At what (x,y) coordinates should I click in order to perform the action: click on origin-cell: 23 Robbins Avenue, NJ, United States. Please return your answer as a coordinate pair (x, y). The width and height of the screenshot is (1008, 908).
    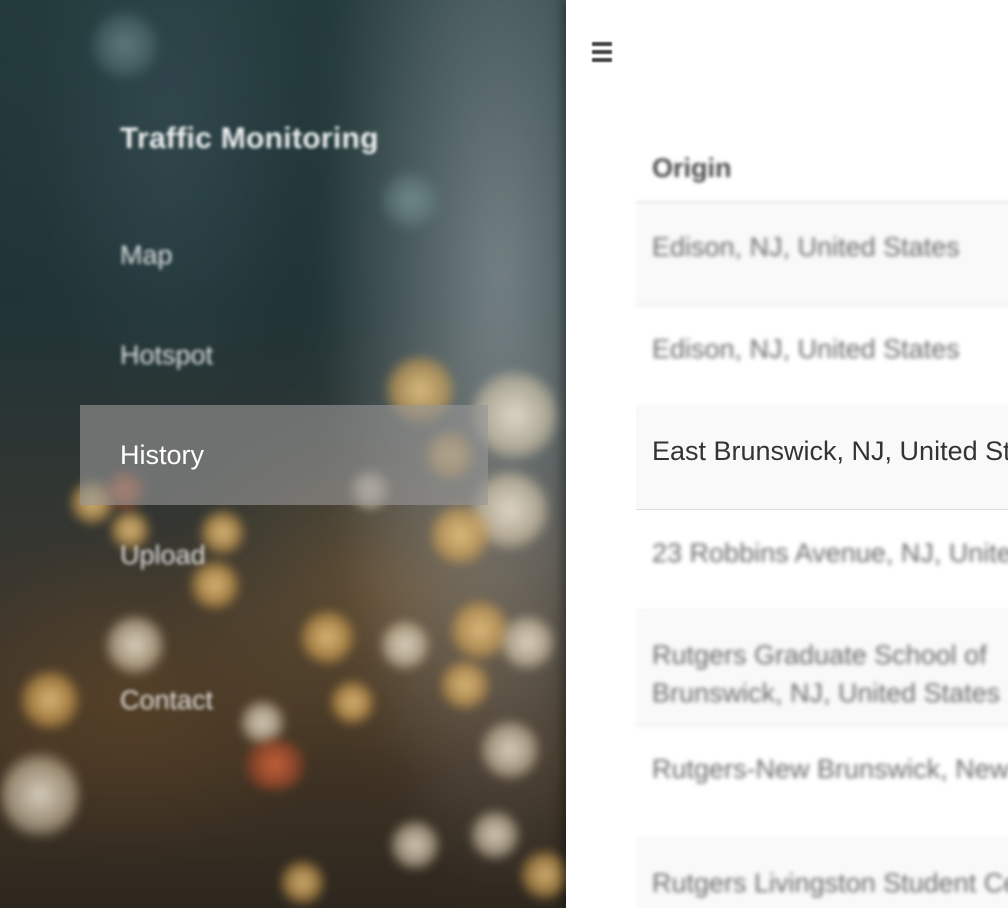
    Looking at the image, I should click on (830, 553).